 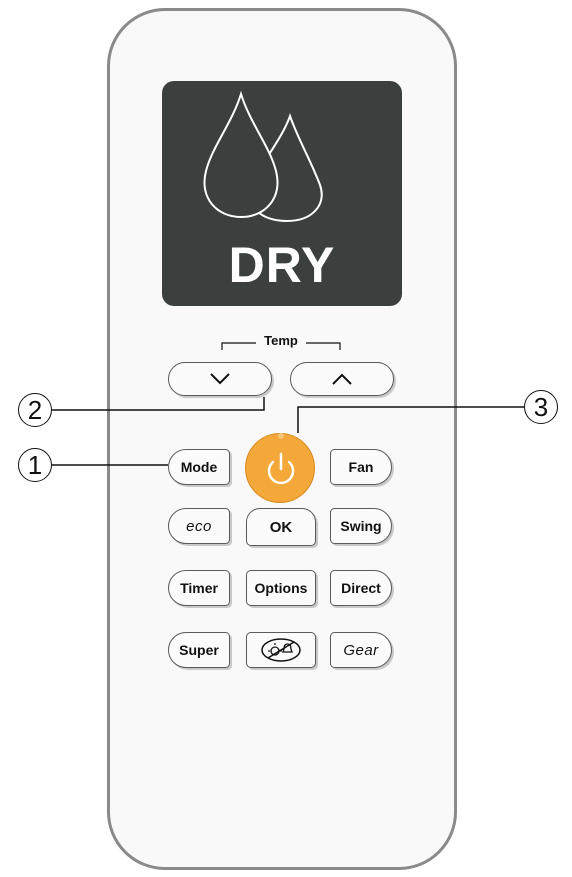 What do you see at coordinates (199, 650) in the screenshot?
I see `super-button: Super` at bounding box center [199, 650].